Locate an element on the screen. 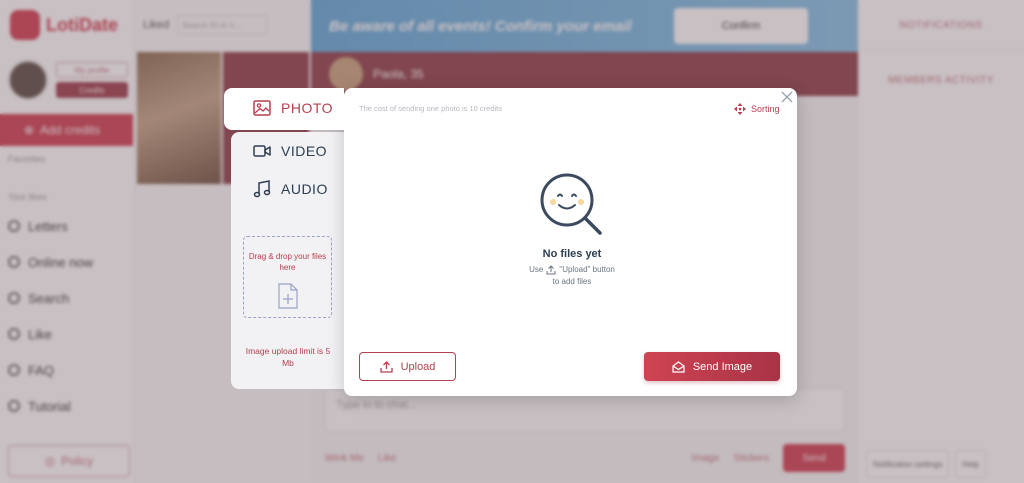 The width and height of the screenshot is (1024, 483). empty-hint: Use "Upload" button to add files is located at coordinates (572, 276).